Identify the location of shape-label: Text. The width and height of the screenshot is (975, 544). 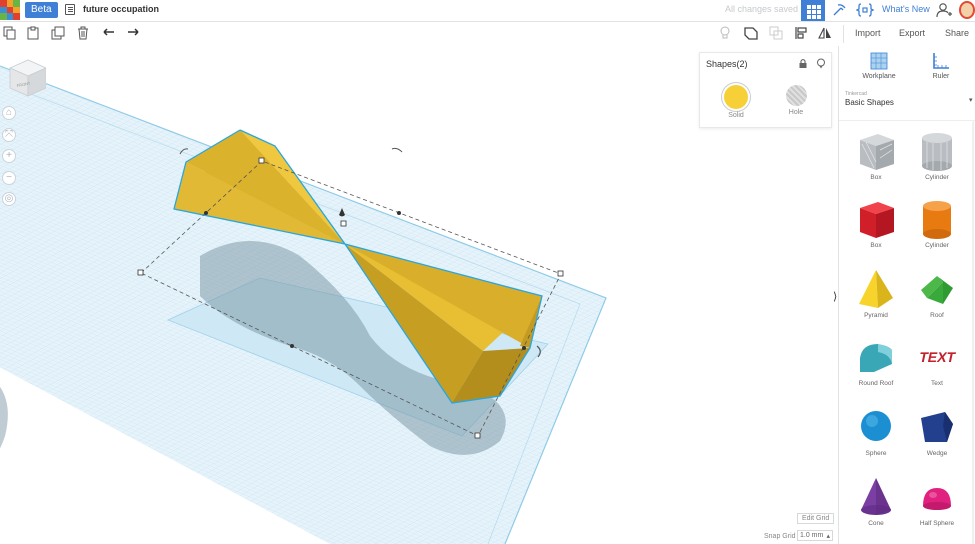
(937, 383).